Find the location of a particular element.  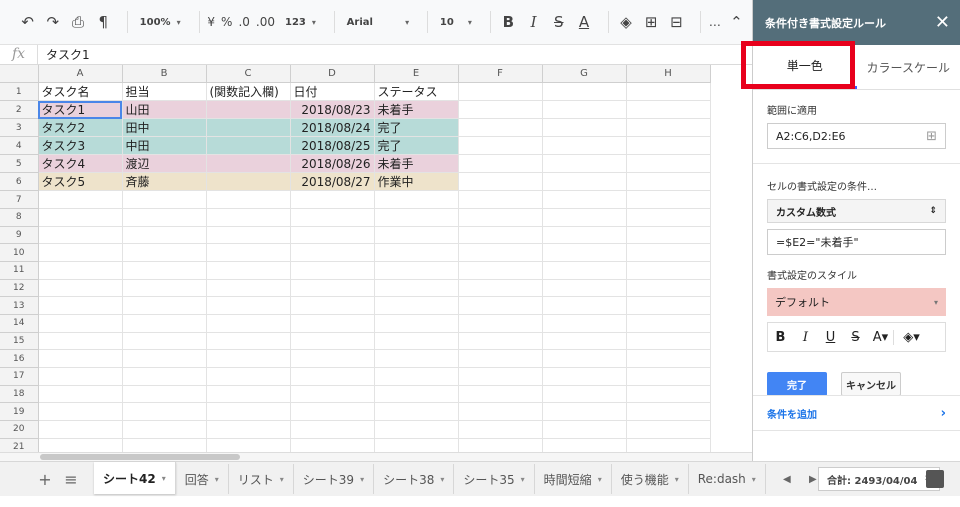

cell: 2018/08/23 is located at coordinates (332, 110).